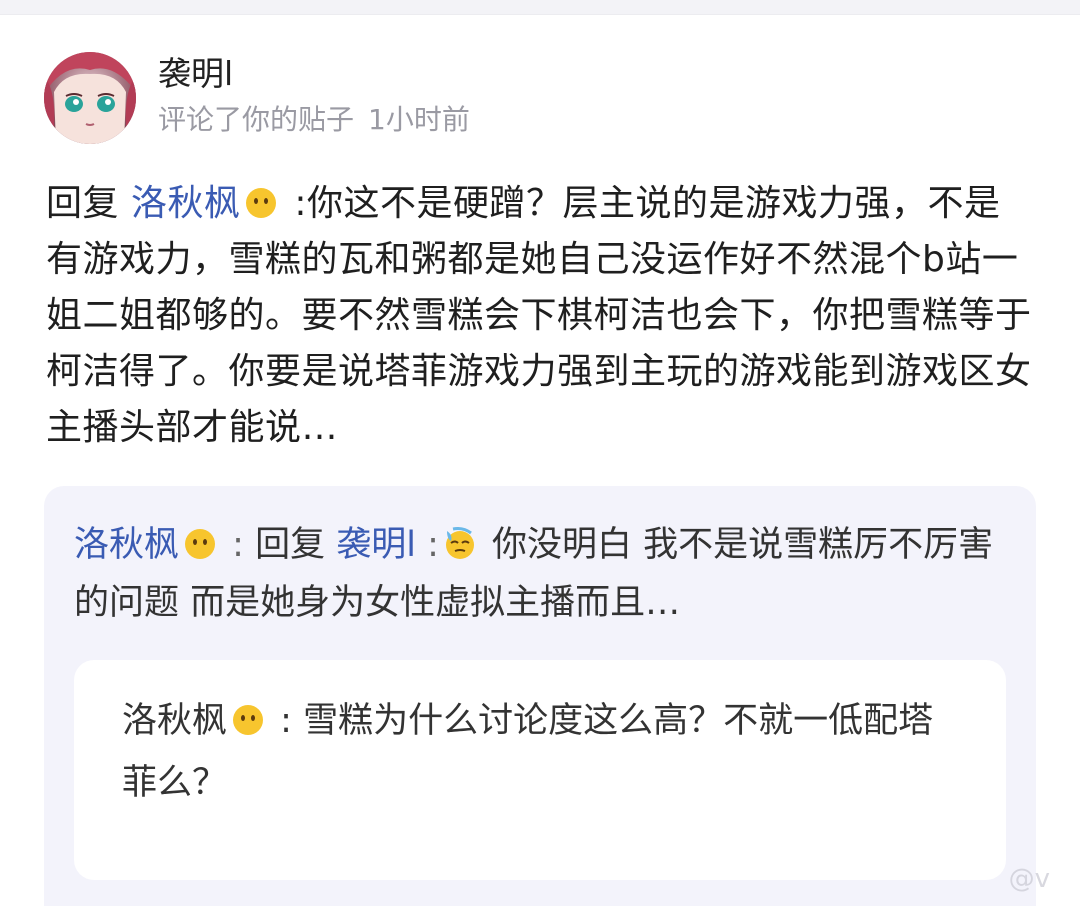  I want to click on mention-link: 洛秋枫, so click(186, 203).